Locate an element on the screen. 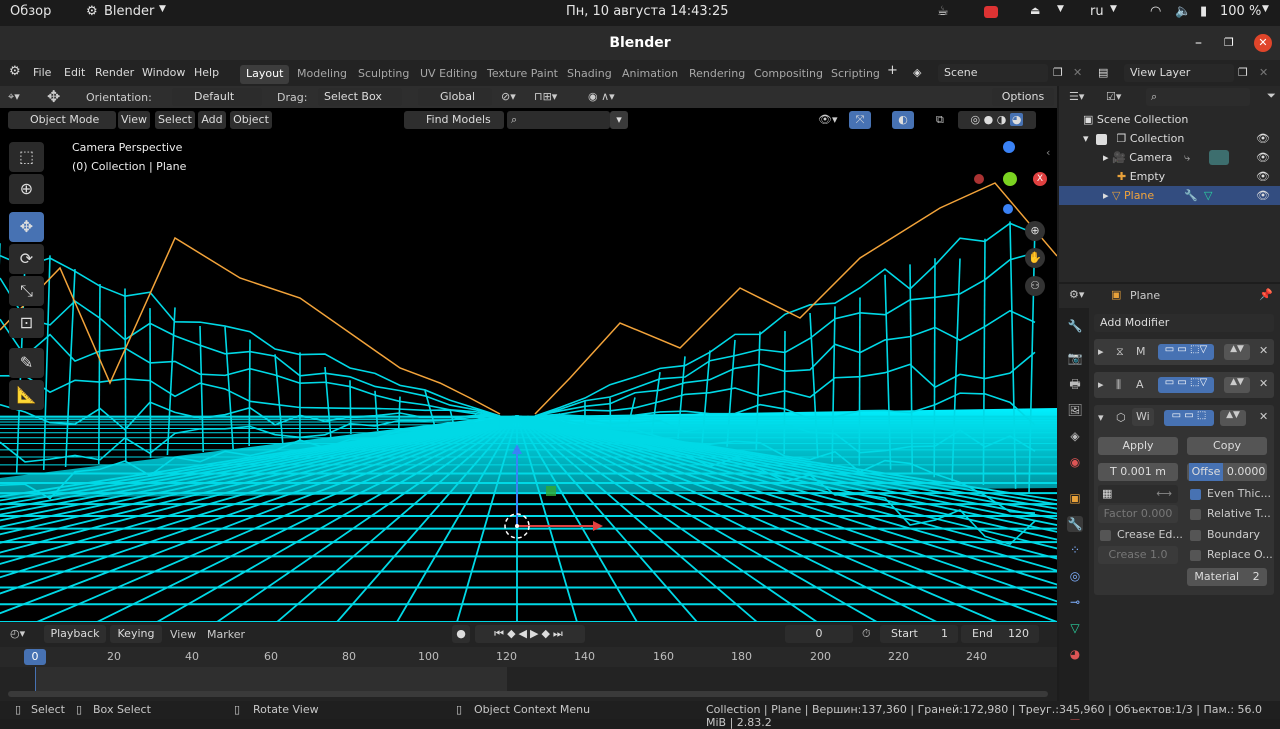 Image resolution: width=1280 pixels, height=729 pixels. find-models-button: Find Models is located at coordinates (454, 120).